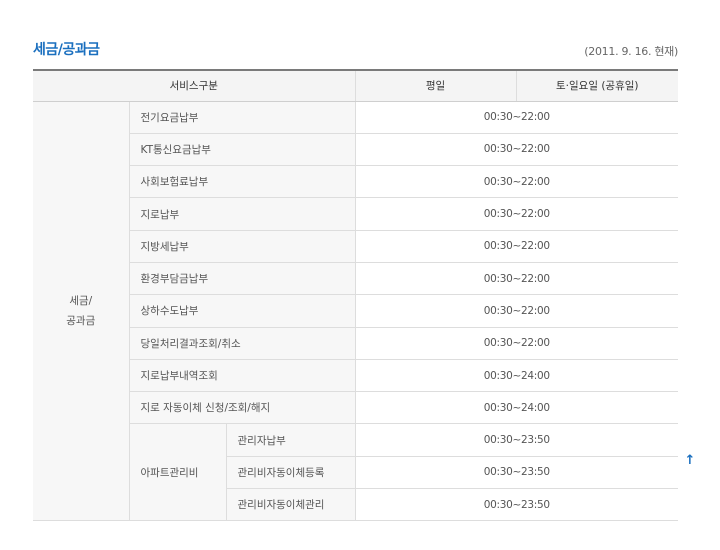  I want to click on as-of-date: (2011. 9. 16. 현재), so click(631, 51).